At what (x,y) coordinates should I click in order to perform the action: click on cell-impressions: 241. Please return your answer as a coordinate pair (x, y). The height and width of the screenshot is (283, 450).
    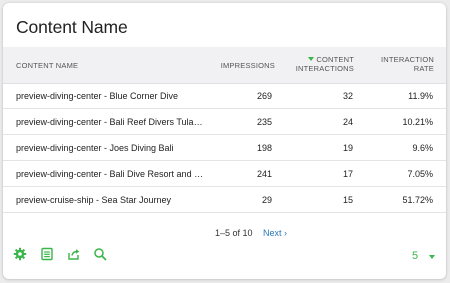
    Looking at the image, I should click on (264, 174).